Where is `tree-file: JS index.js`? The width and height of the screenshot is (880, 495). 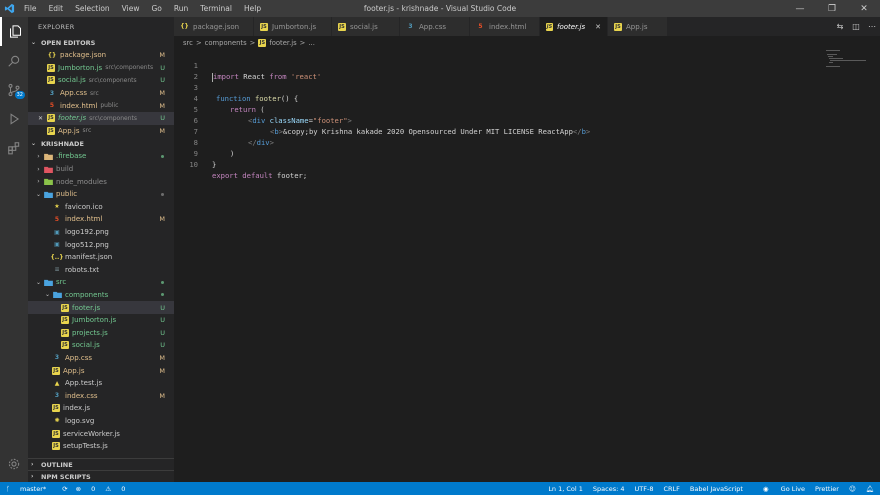 tree-file: JS index.js is located at coordinates (101, 408).